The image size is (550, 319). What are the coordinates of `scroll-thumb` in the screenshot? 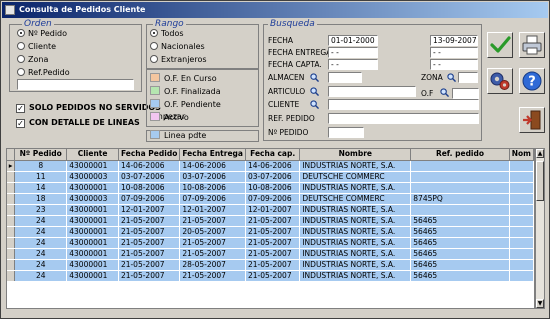 It's located at (540, 181).